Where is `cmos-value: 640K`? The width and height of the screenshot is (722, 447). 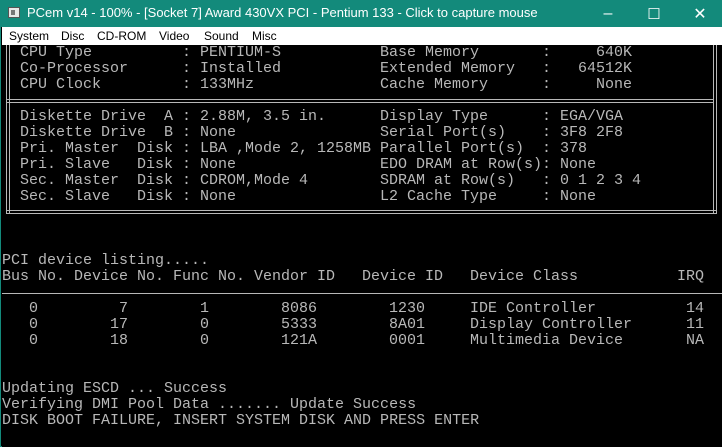 cmos-value: 640K is located at coordinates (605, 53).